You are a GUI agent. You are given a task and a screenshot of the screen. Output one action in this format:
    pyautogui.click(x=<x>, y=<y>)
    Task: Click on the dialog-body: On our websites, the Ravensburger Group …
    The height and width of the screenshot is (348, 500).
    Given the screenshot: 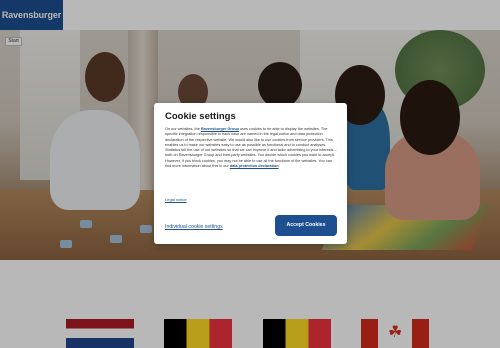 What is the action you would take?
    pyautogui.click(x=251, y=148)
    